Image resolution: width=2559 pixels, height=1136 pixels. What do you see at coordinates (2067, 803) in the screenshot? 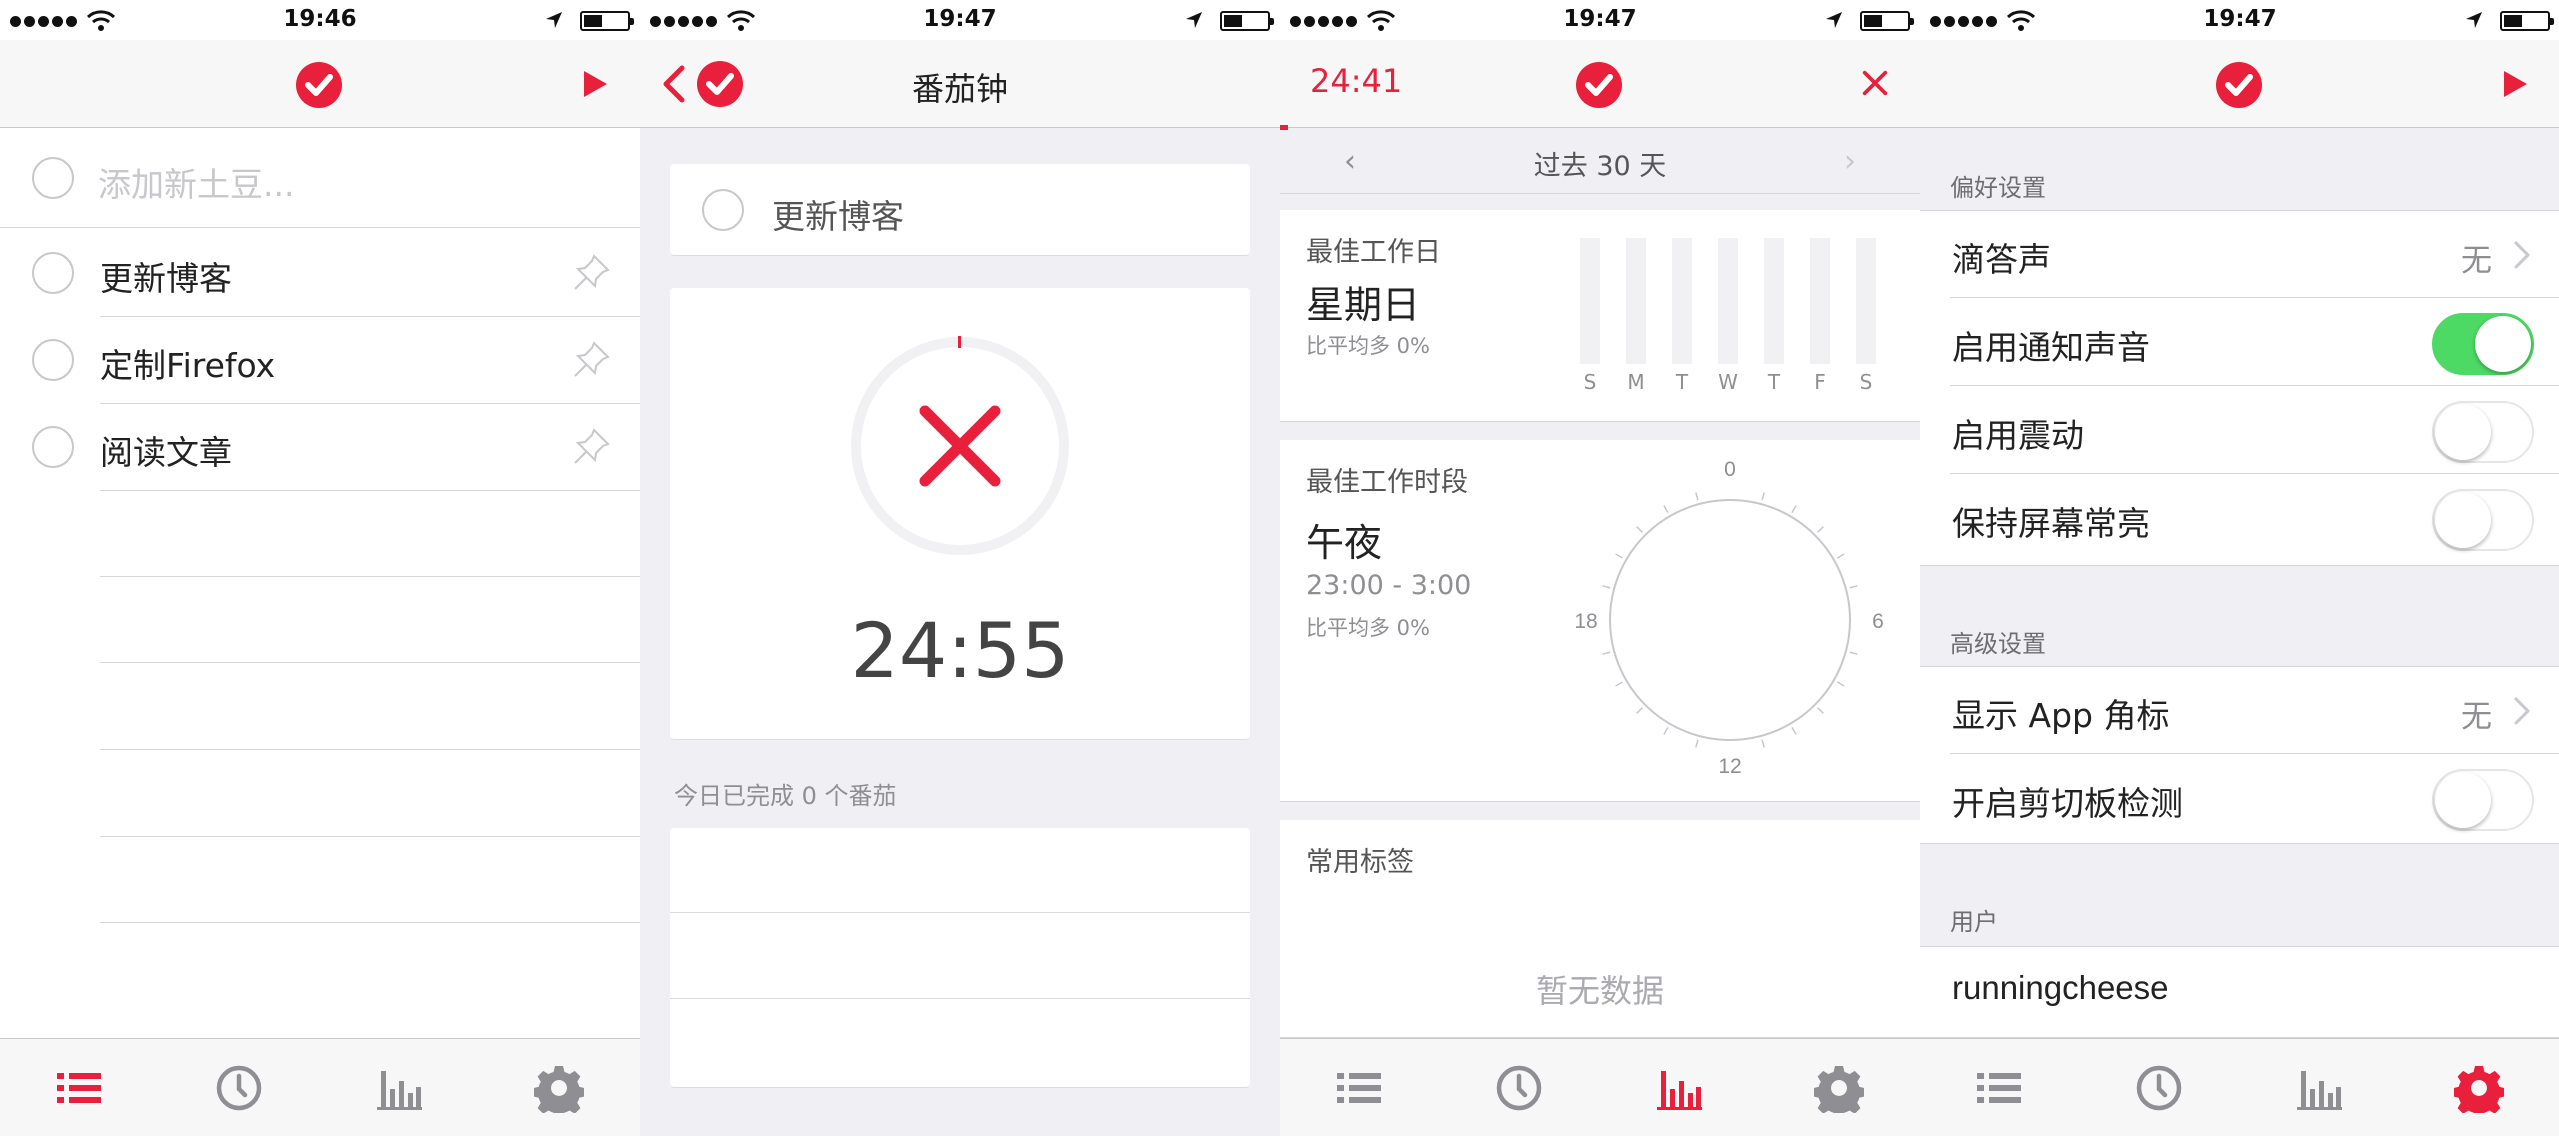
I see `row-label: 开启剪切板检测` at bounding box center [2067, 803].